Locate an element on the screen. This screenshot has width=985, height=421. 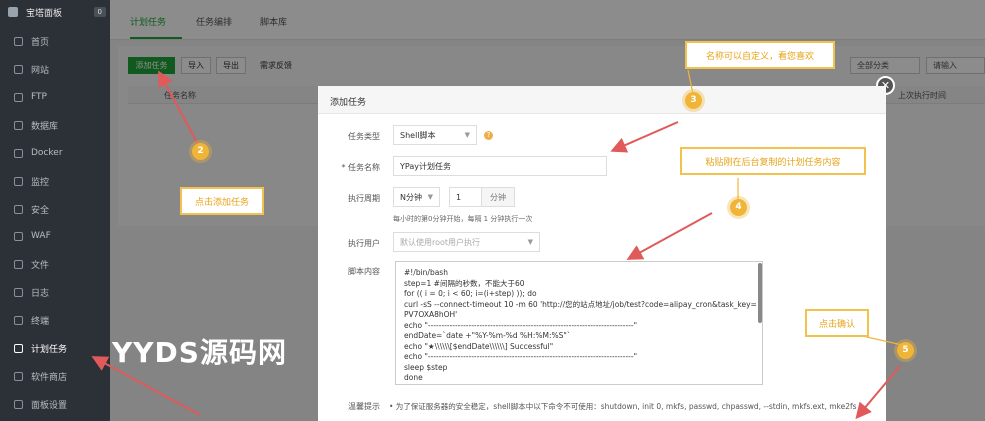
callout-task-name: 名称可以自定义，看您喜欢 is located at coordinates (760, 55).